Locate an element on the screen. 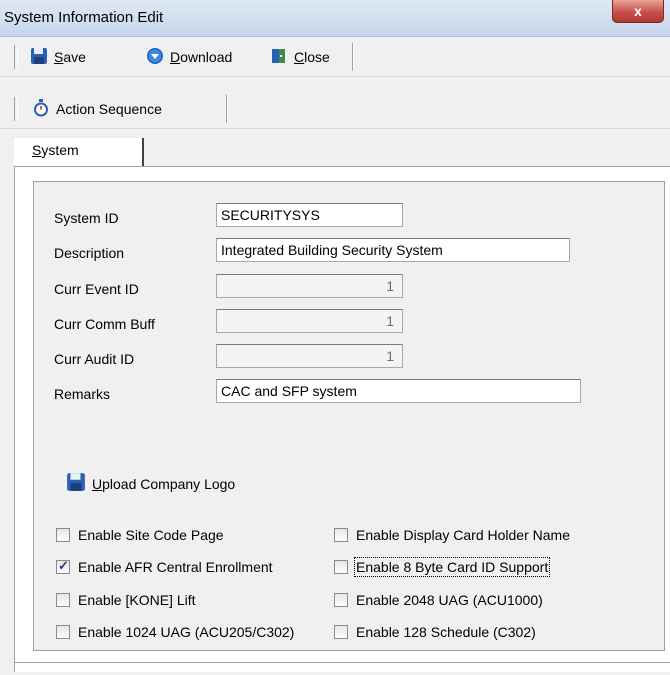  checkbox-label: Enable 2048 UAG (ACU1000) is located at coordinates (449, 600).